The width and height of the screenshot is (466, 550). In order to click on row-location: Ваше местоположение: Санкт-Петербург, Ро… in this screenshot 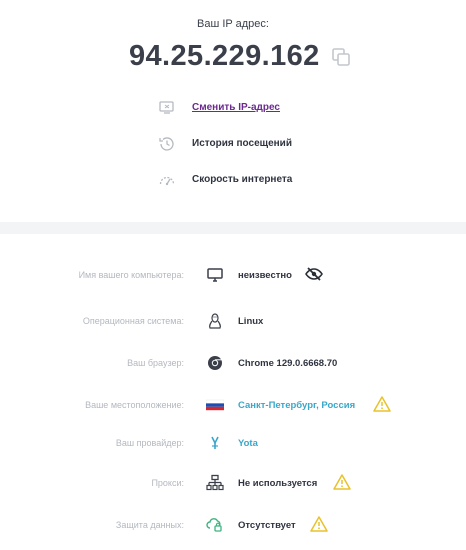, I will do `click(233, 406)`.